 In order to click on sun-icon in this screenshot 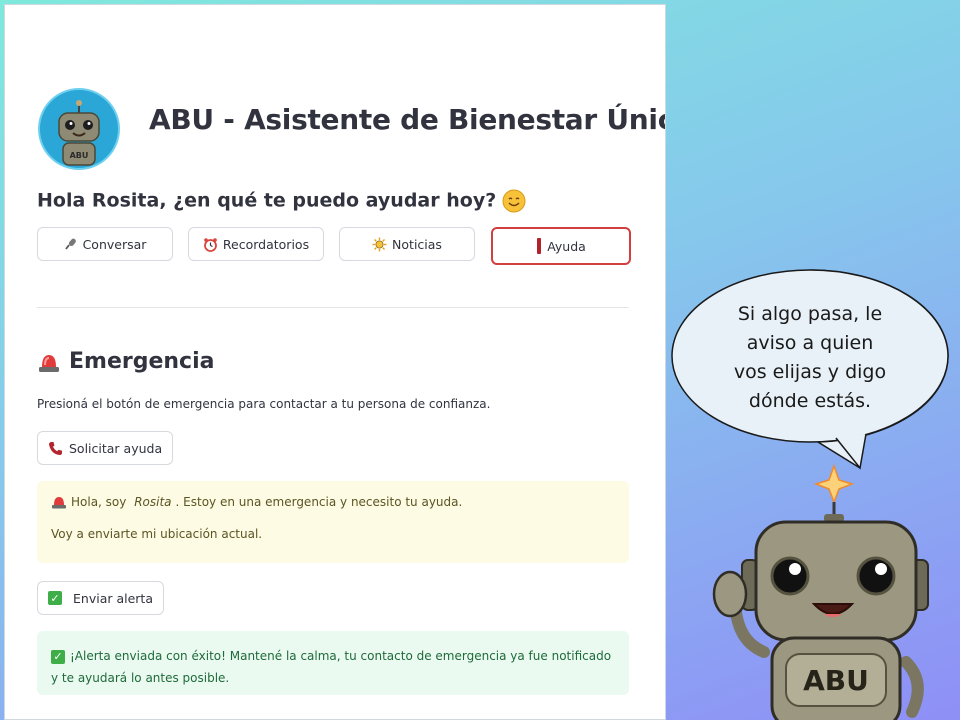, I will do `click(379, 244)`.